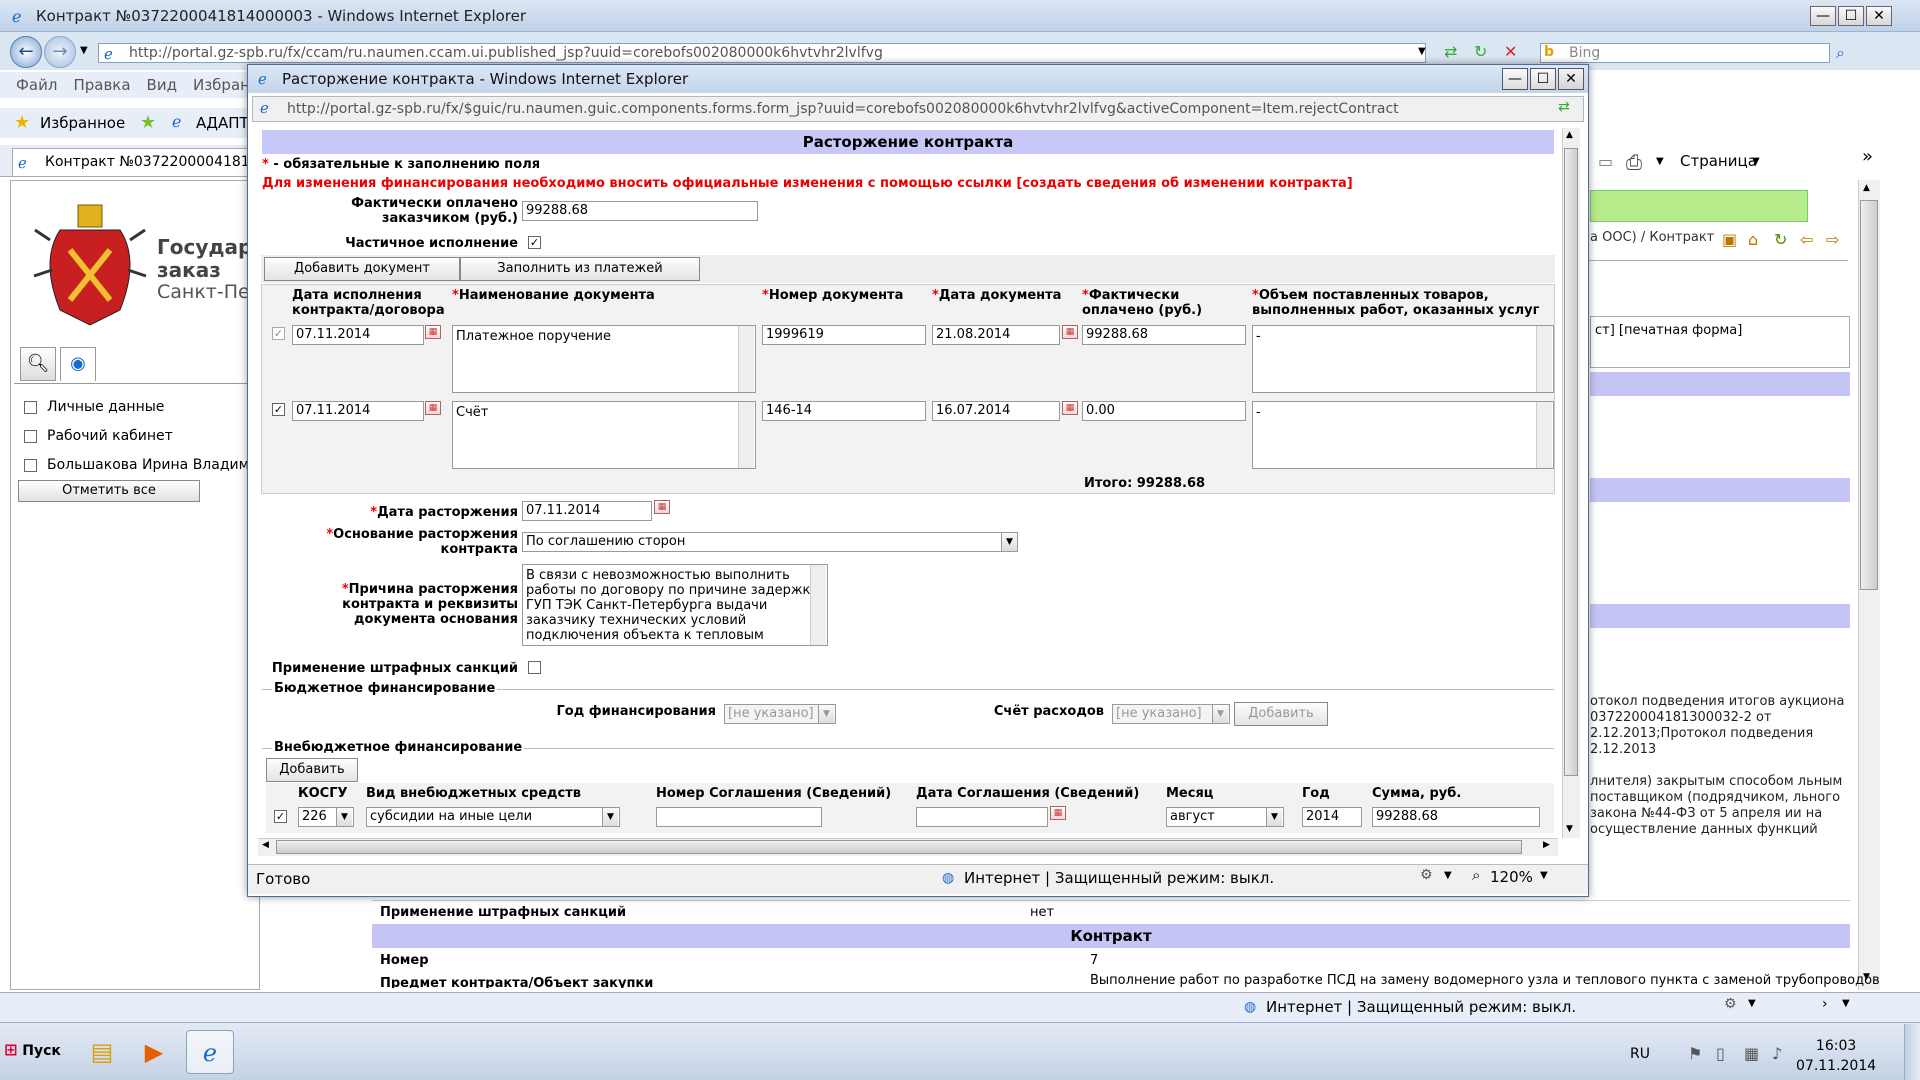 Image resolution: width=1920 pixels, height=1080 pixels. Describe the element at coordinates (899, 847) in the screenshot. I see `popup-hscroll-thumb` at that location.